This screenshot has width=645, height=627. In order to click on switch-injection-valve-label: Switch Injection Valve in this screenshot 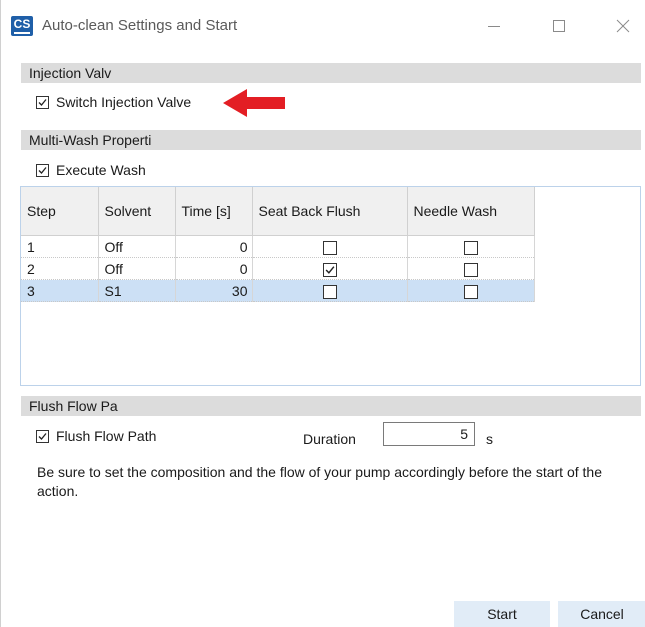, I will do `click(124, 102)`.